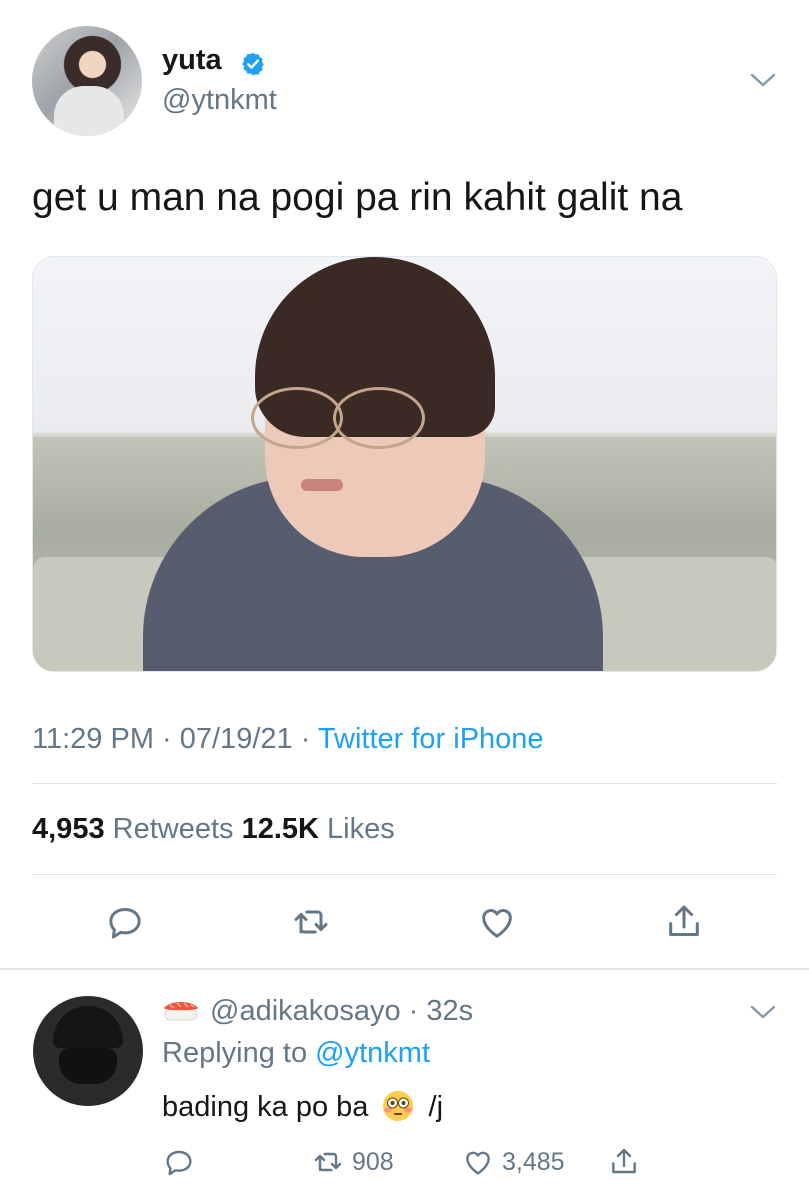  I want to click on reply-header: @adikakosayo · 32s, so click(317, 1011).